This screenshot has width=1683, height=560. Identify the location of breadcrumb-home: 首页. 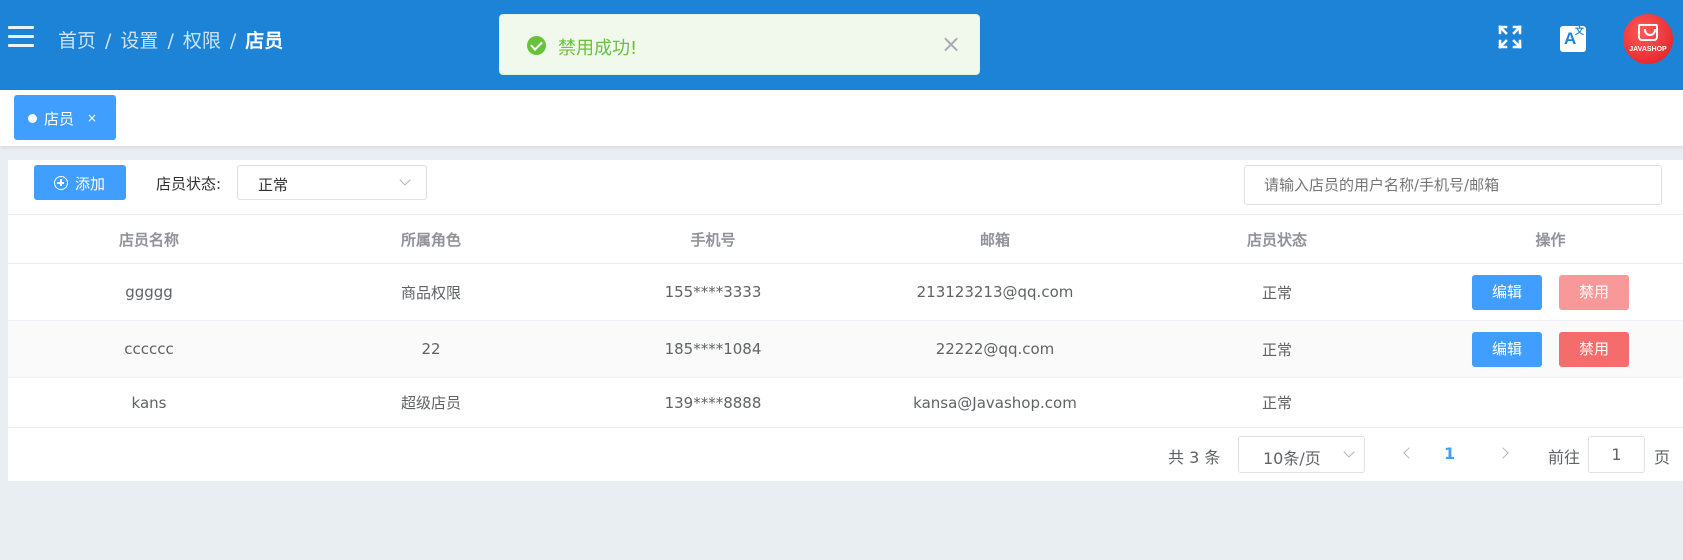
(77, 41).